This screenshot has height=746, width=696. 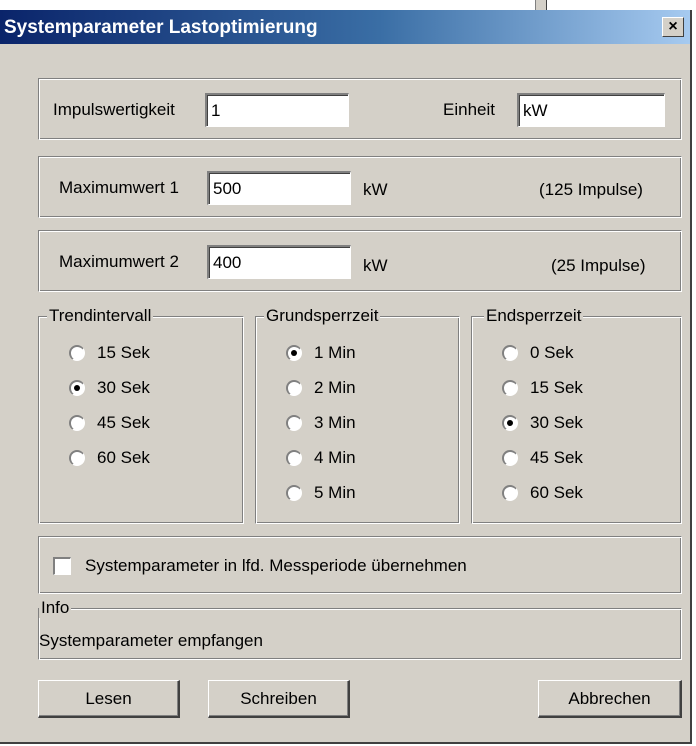 I want to click on radio-label: 1 Min, so click(x=335, y=352).